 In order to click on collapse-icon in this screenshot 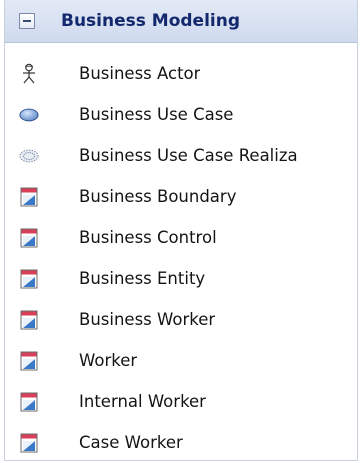, I will do `click(27, 21)`.